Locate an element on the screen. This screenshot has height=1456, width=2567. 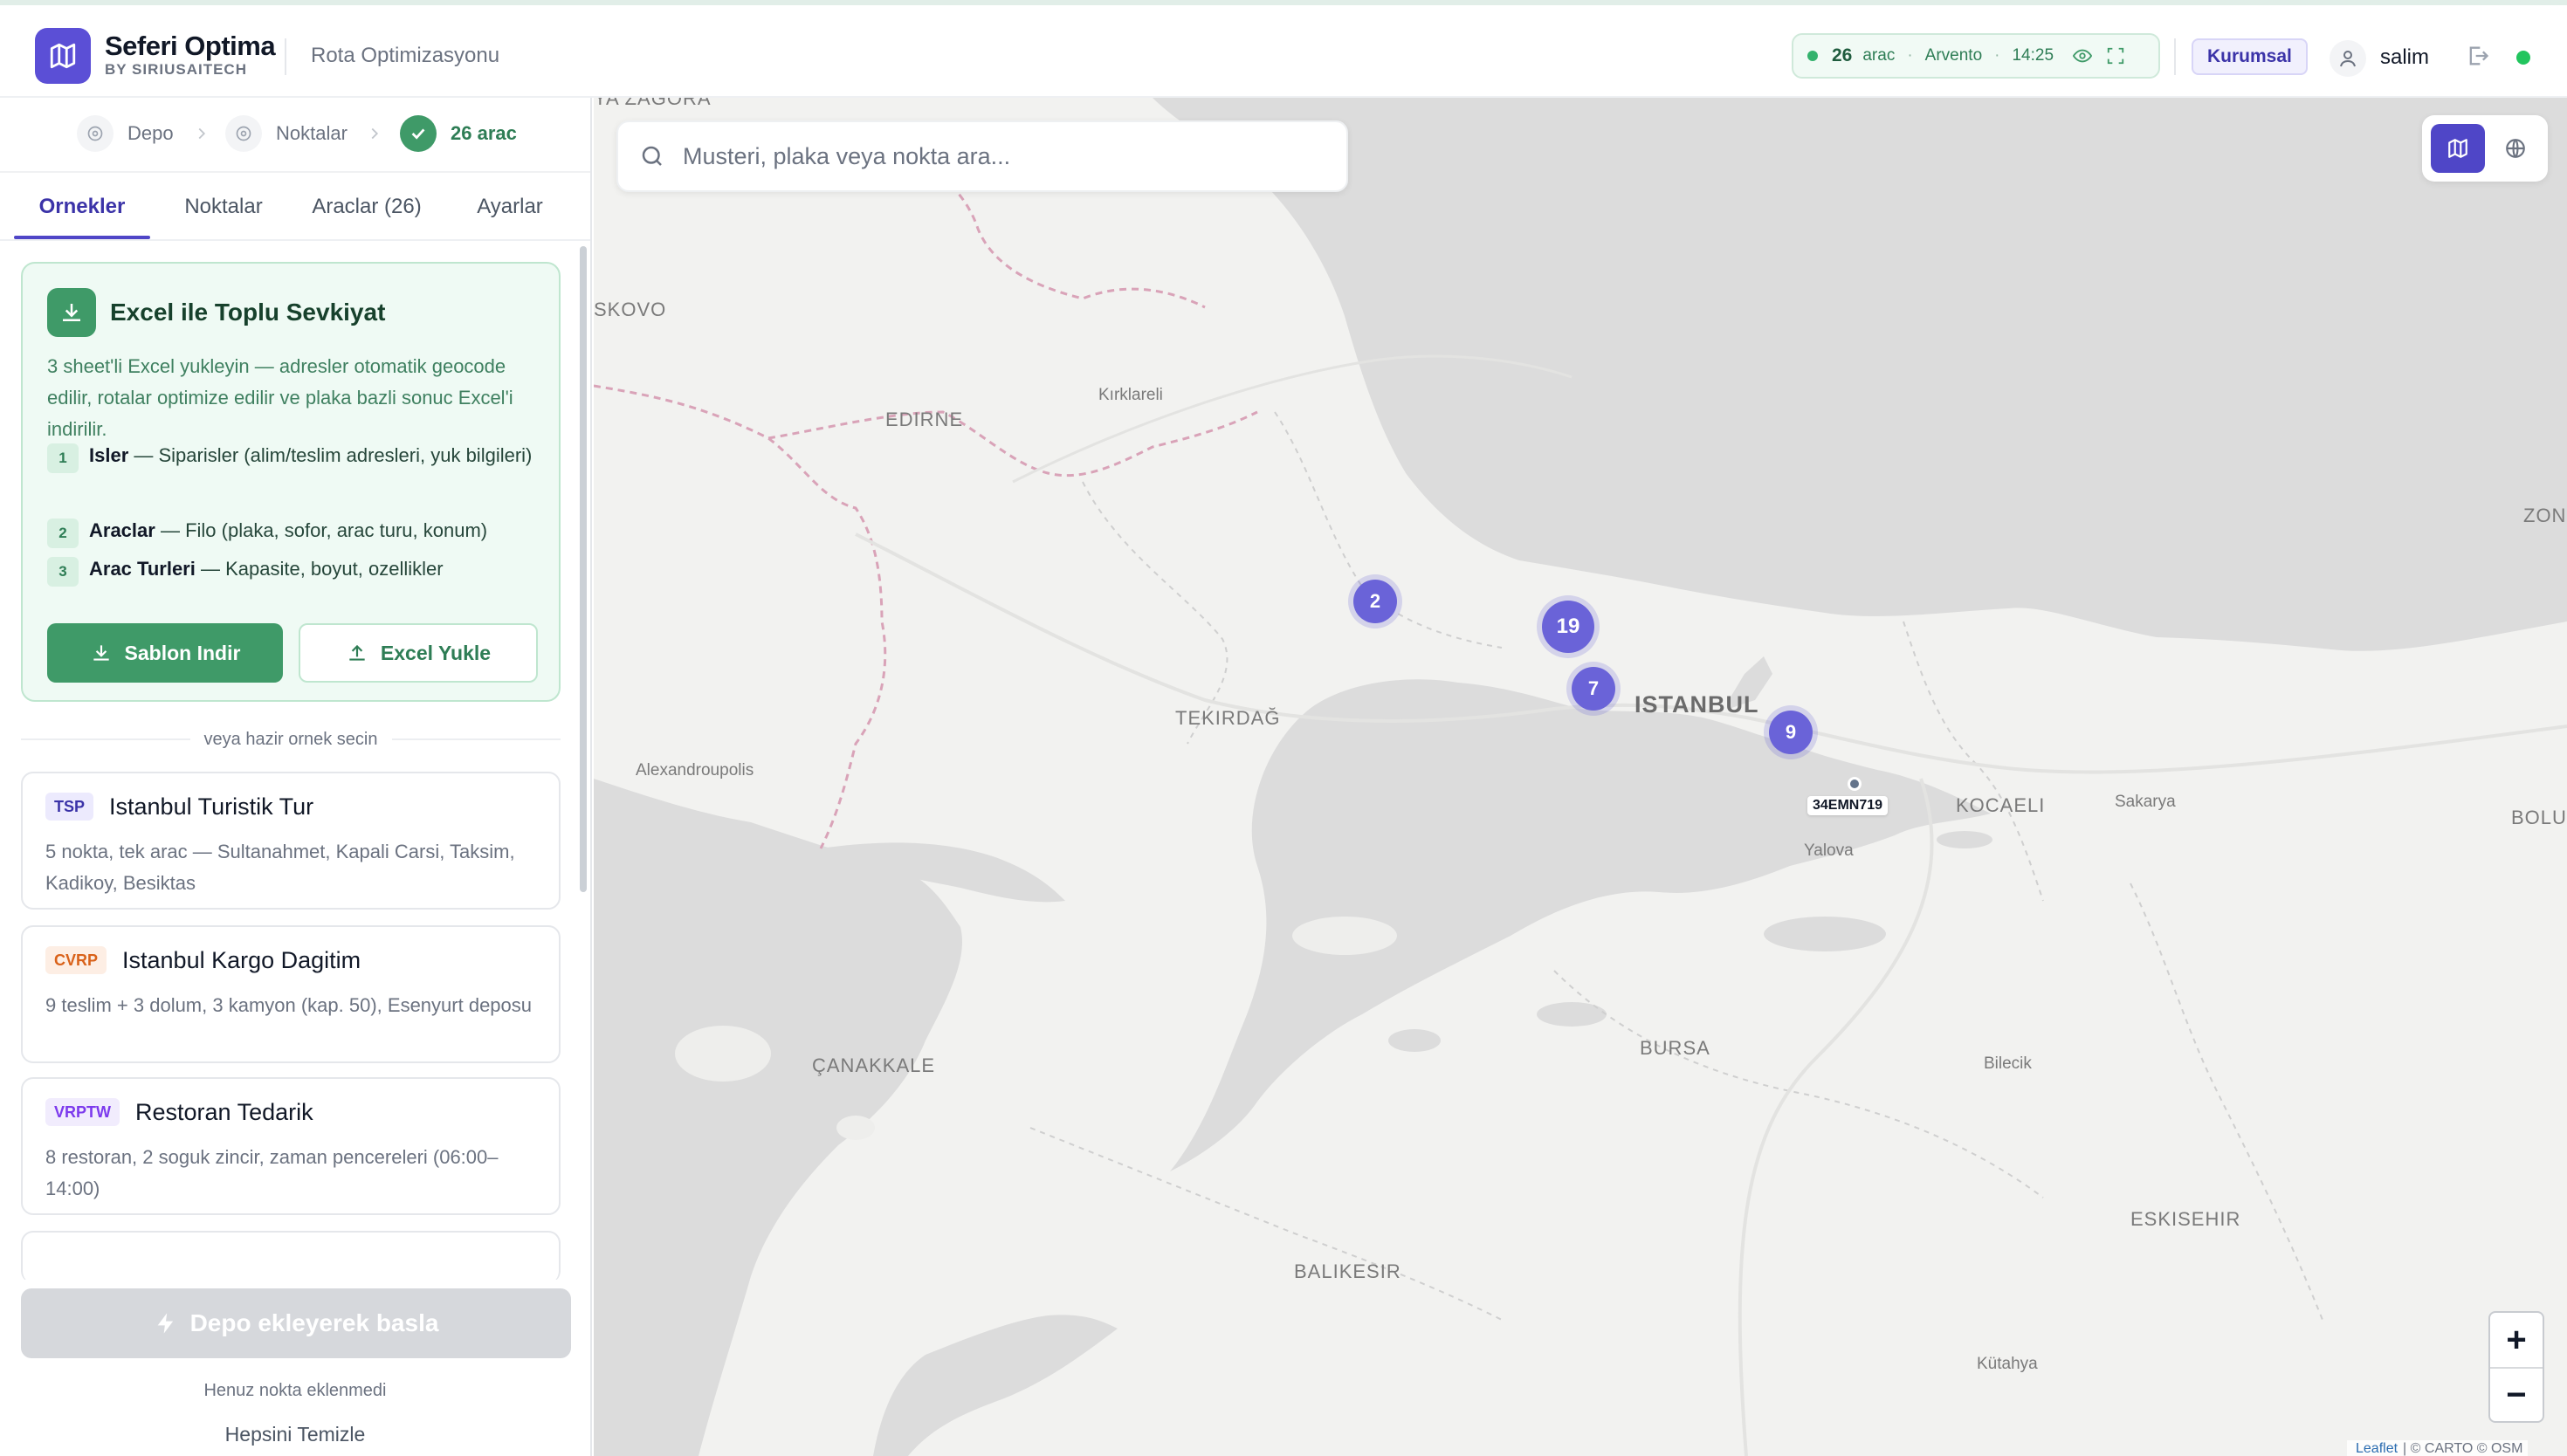
sheet-description: — Filo (plaka, sofor, arac turu, konum) is located at coordinates (321, 530).